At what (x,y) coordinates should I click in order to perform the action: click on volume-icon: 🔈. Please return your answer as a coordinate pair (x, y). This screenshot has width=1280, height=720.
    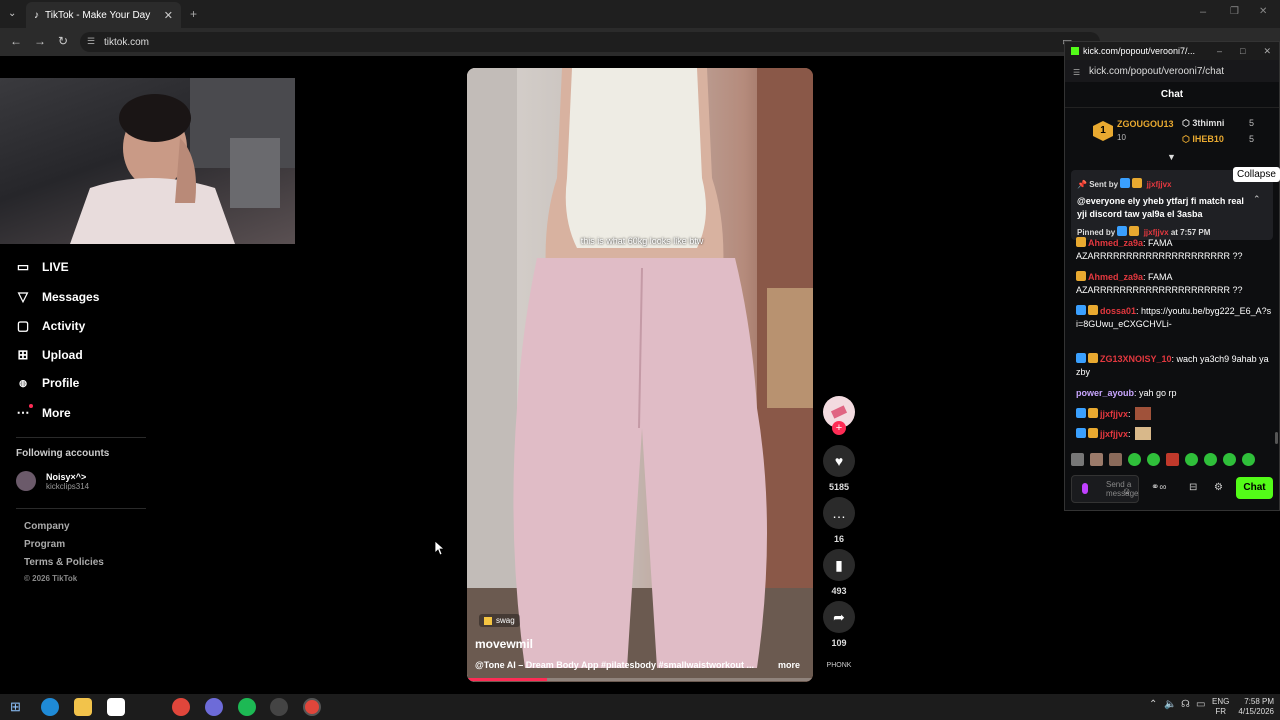
    Looking at the image, I should click on (1170, 704).